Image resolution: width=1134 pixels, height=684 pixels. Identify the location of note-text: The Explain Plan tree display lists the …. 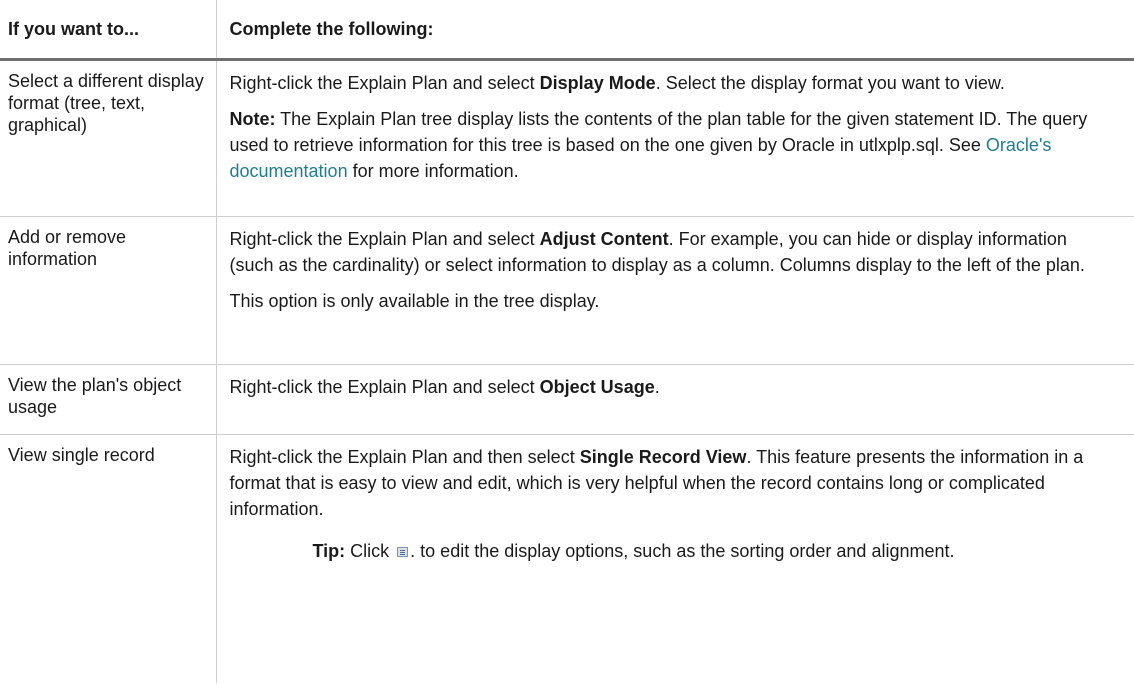
(658, 132).